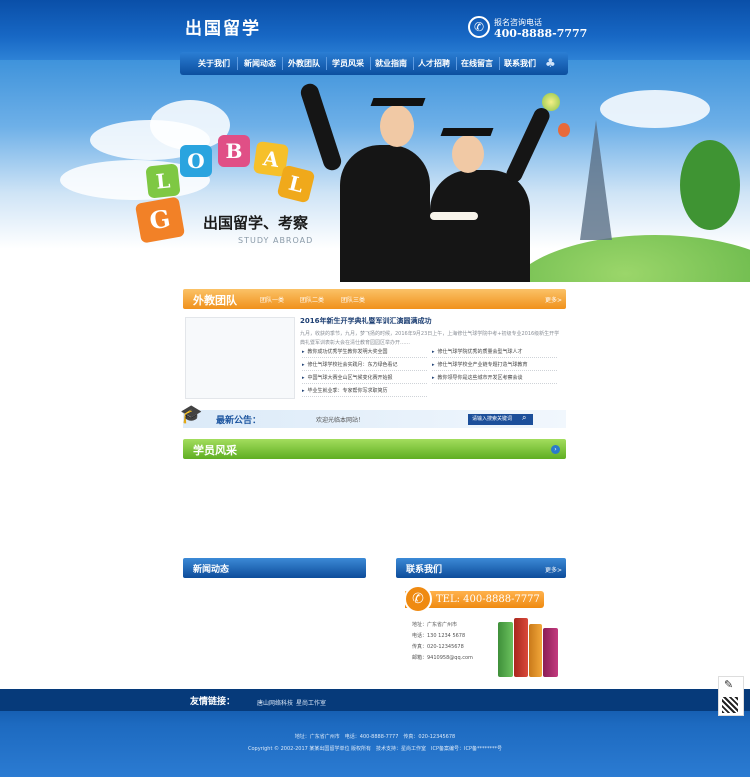 The image size is (750, 777). I want to click on tab-team-3: 团队三类, so click(353, 299).